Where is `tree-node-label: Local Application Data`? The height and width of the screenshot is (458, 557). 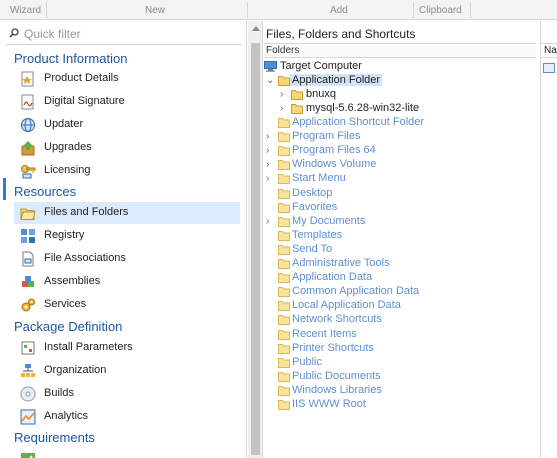 tree-node-label: Local Application Data is located at coordinates (346, 305).